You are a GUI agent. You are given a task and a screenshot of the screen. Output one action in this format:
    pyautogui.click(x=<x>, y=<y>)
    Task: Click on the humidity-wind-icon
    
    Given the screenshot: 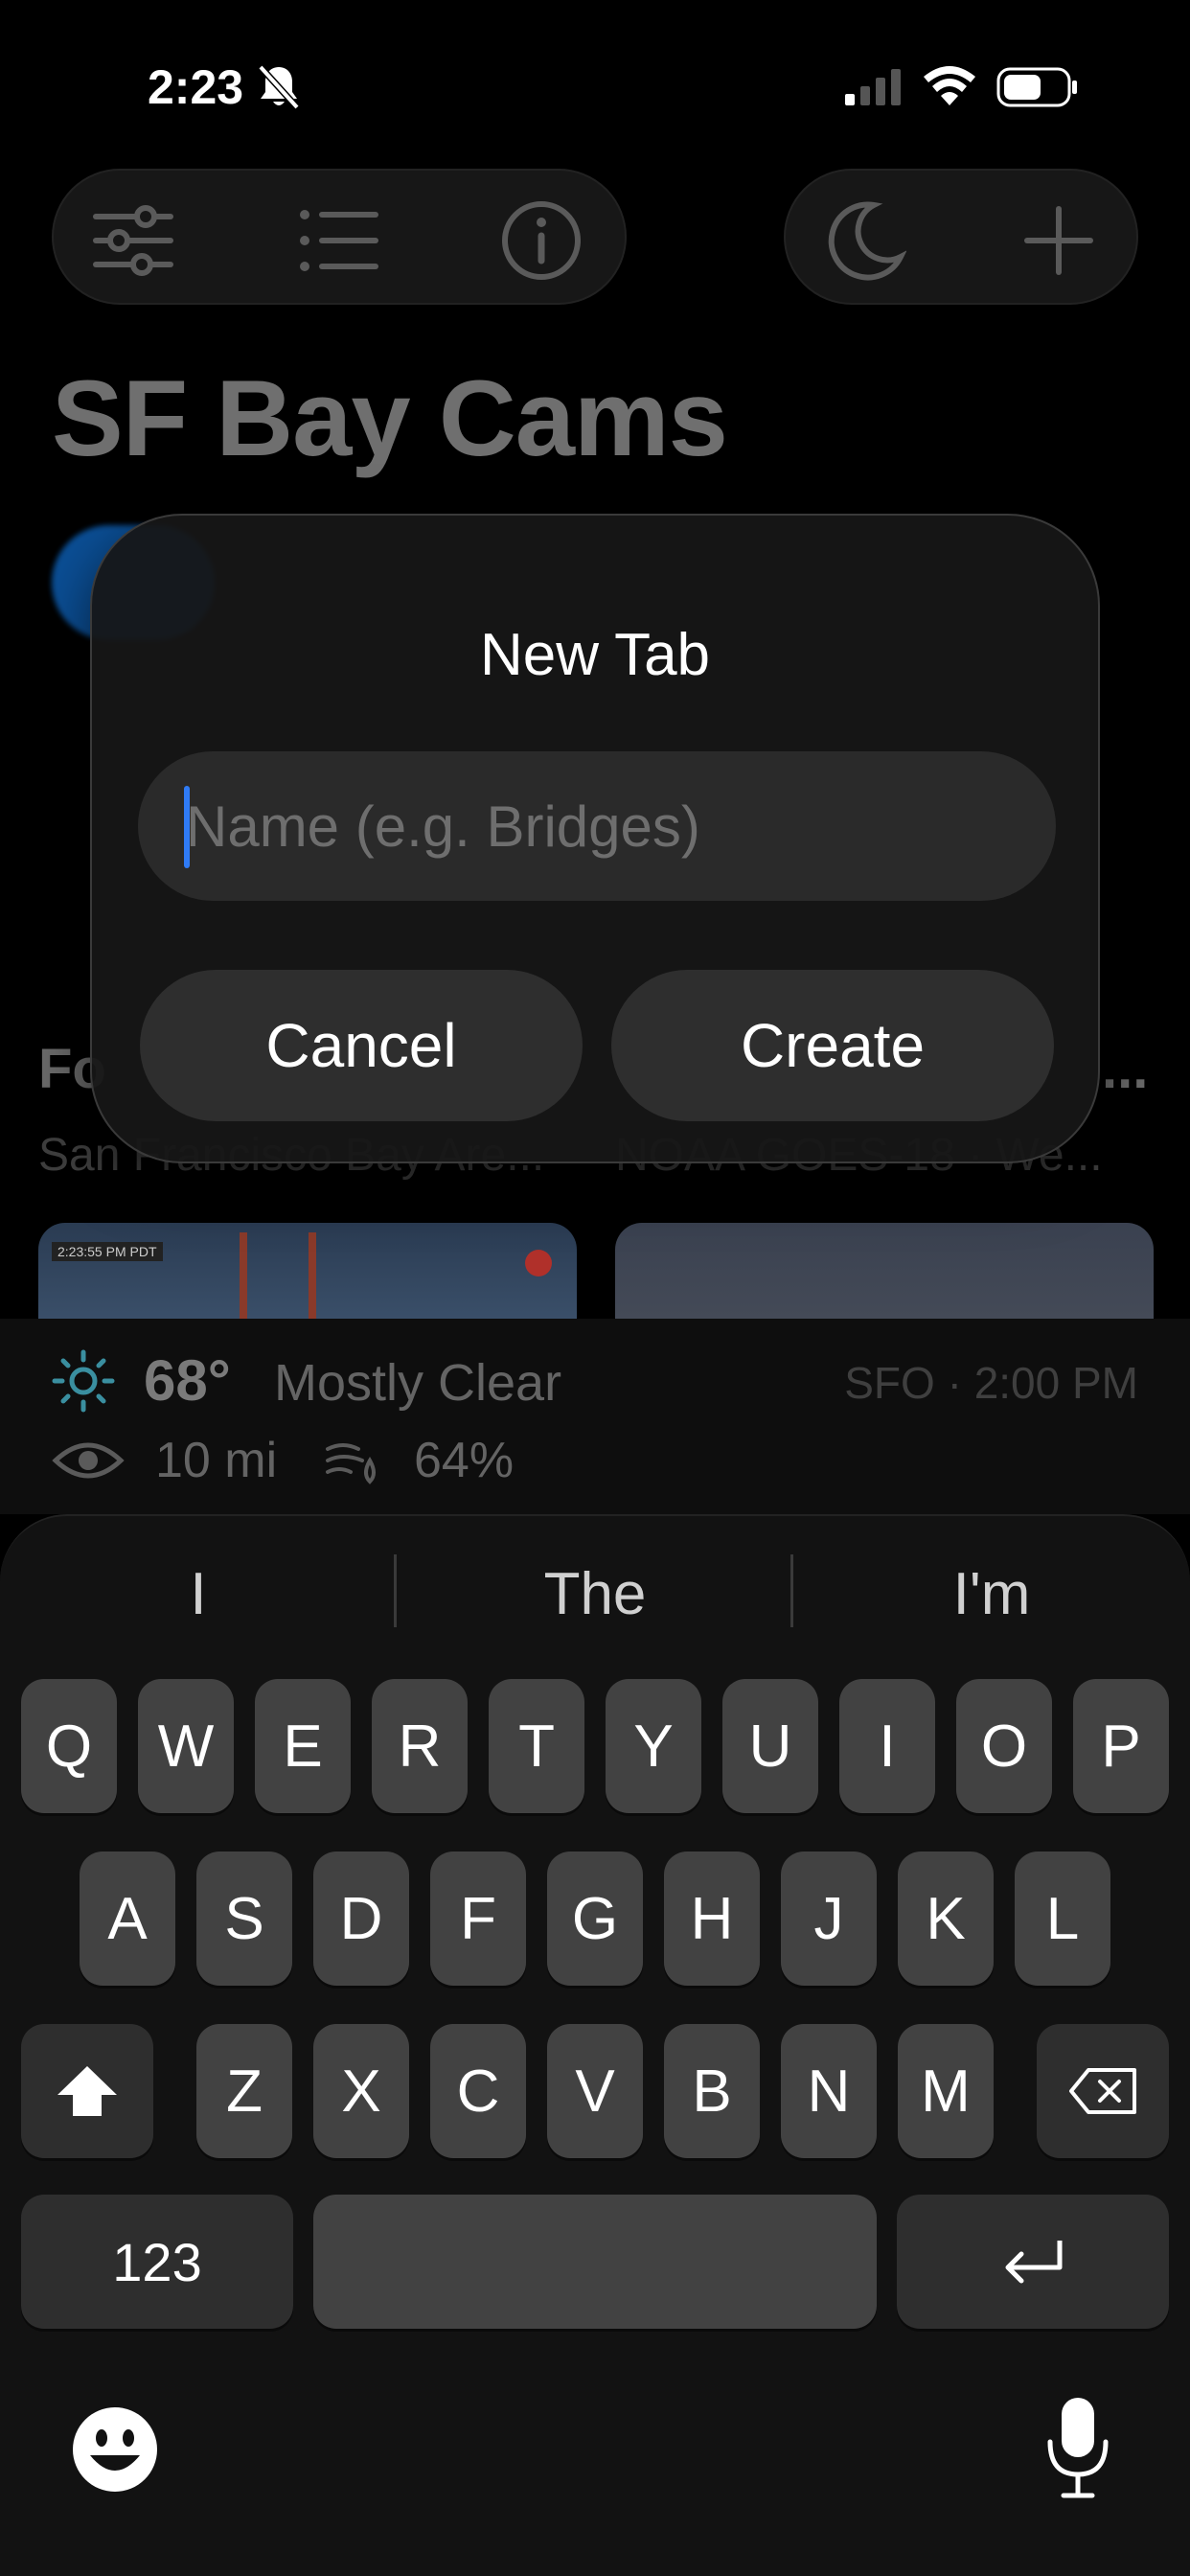 What is the action you would take?
    pyautogui.click(x=351, y=1463)
    